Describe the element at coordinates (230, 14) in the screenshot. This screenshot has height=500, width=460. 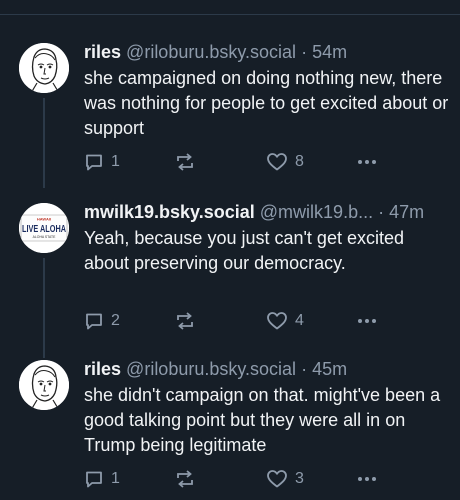
I see `divider` at that location.